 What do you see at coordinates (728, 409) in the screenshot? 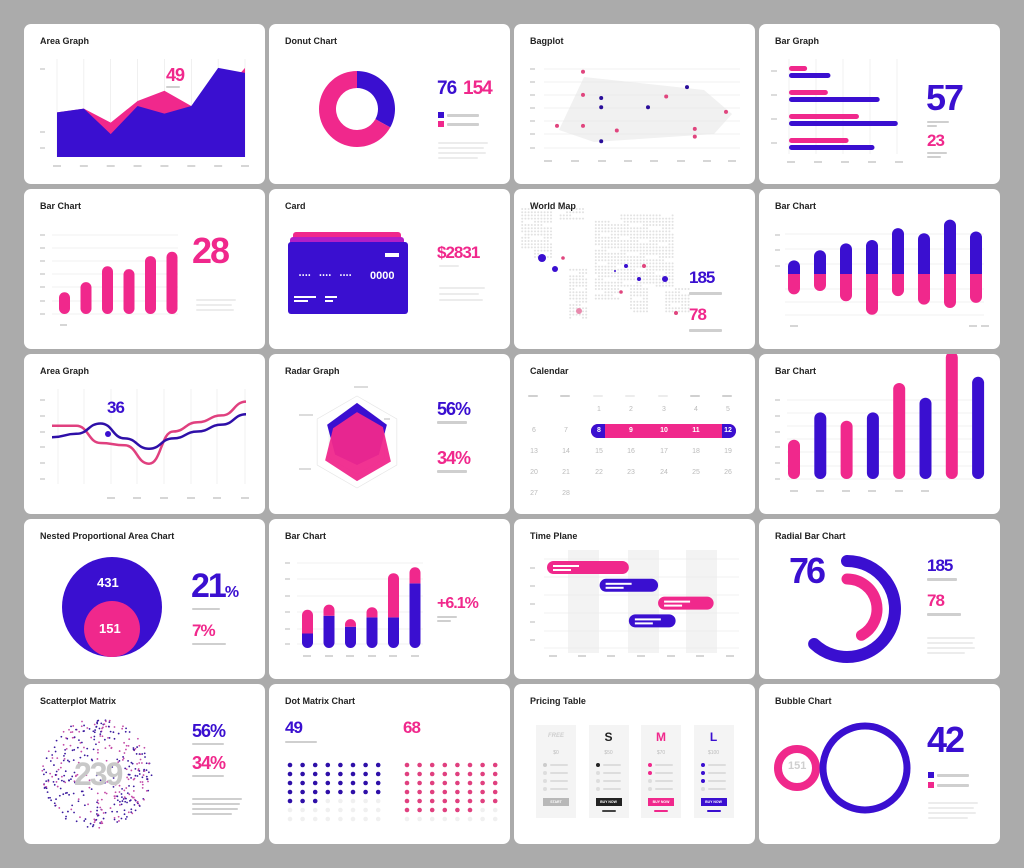
I see `calendar-day: 5` at bounding box center [728, 409].